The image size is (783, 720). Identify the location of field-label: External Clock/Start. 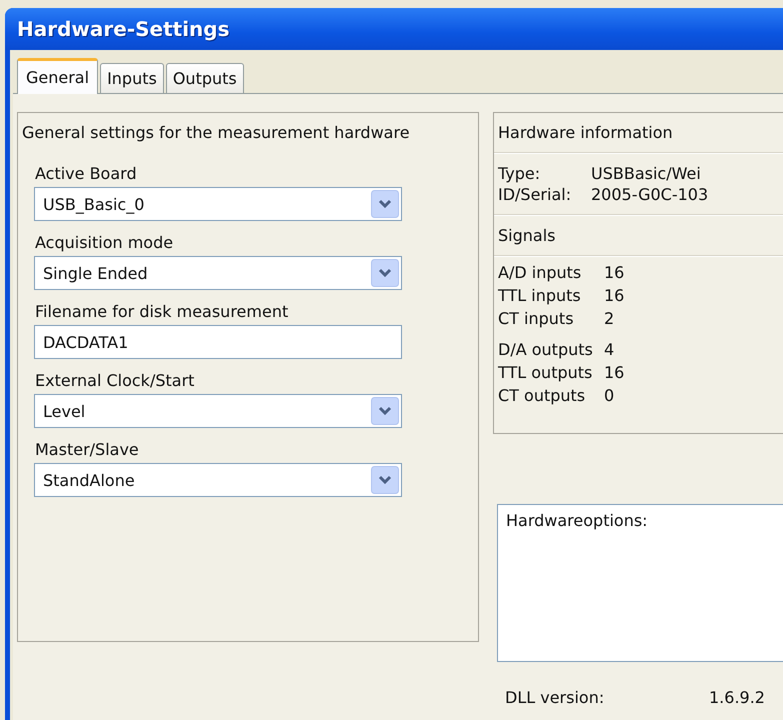
(114, 380).